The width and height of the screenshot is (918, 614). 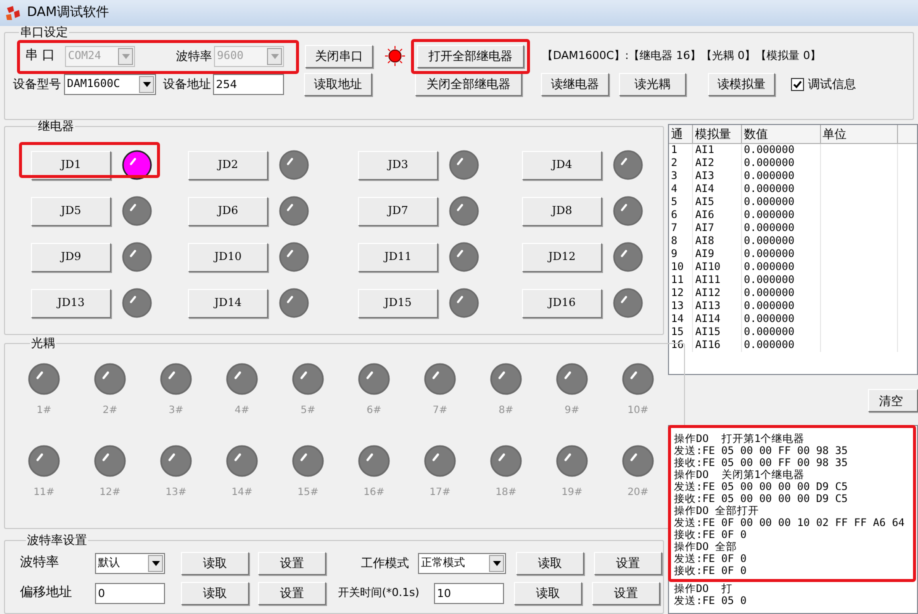 I want to click on button: 关闭全部继电器, so click(x=468, y=84).